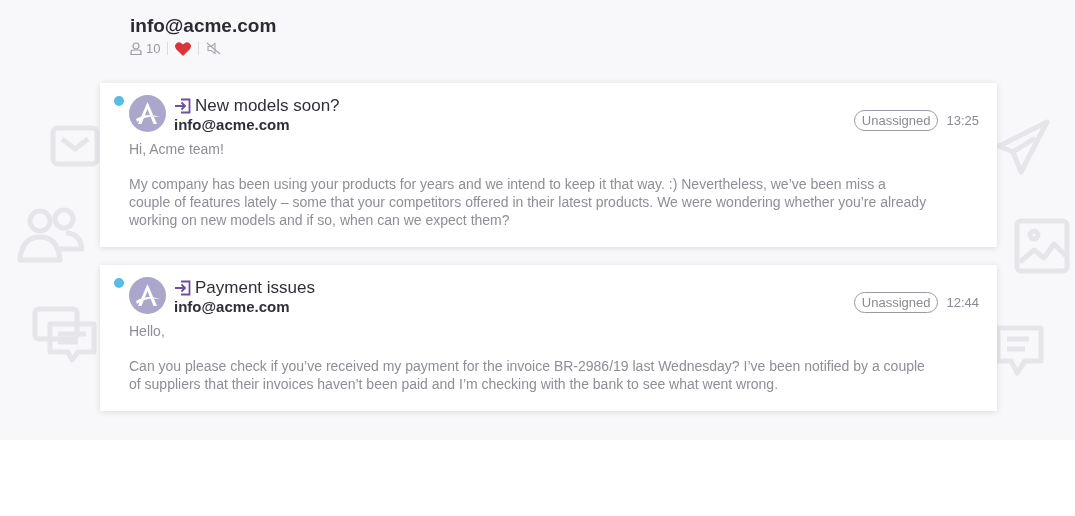 Image resolution: width=1075 pixels, height=516 pixels. Describe the element at coordinates (527, 375) in the screenshot. I see `message-body: Can you please check if you’ve received my payment for the invoice BR-2986/19 last Wednesday? I’ve been notified by a couple of suppliers that their invoices haven’t been paid and I’m checking with the bank to see what went wrong.` at that location.